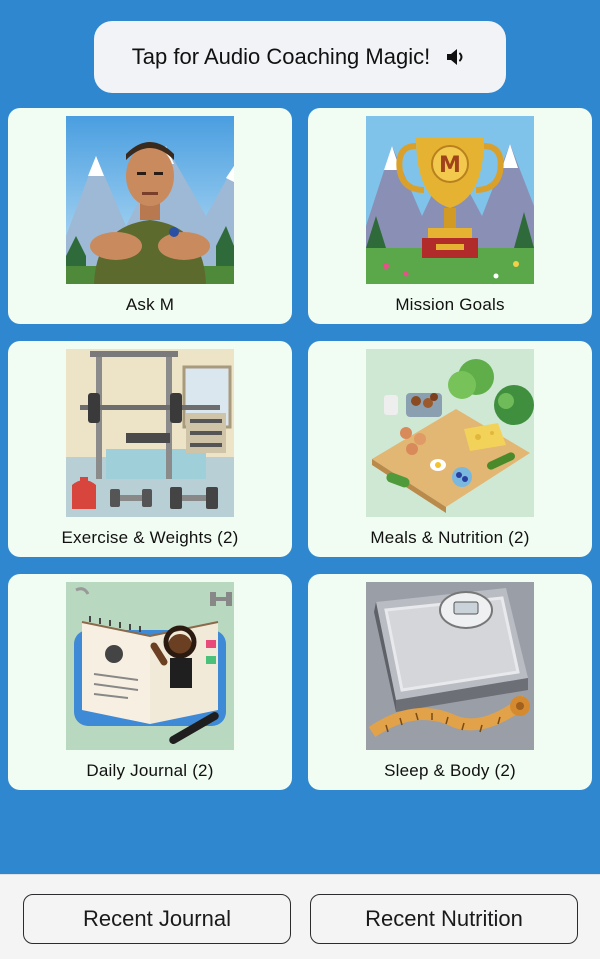 This screenshot has height=959, width=600. Describe the element at coordinates (150, 770) in the screenshot. I see `card-label: Daily Journal (2)` at that location.